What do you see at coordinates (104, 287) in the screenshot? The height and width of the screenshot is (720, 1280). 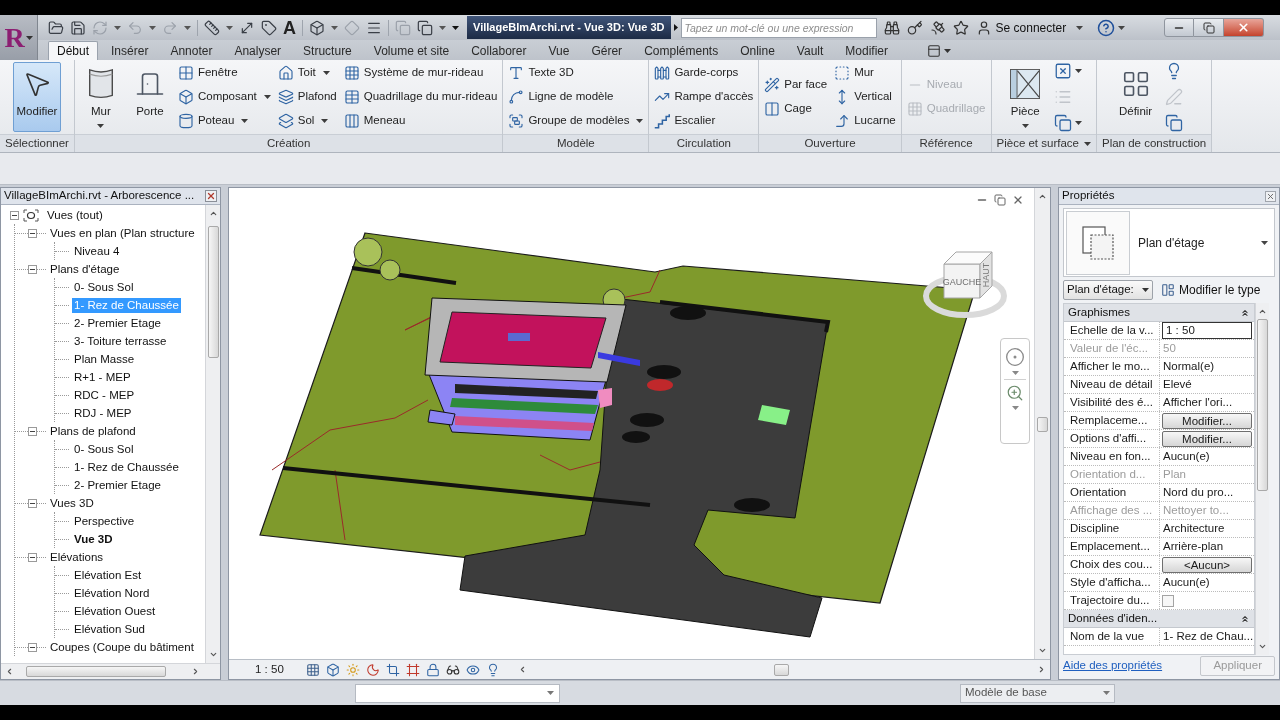 I see `tree-item: 0- Sous Sol` at bounding box center [104, 287].